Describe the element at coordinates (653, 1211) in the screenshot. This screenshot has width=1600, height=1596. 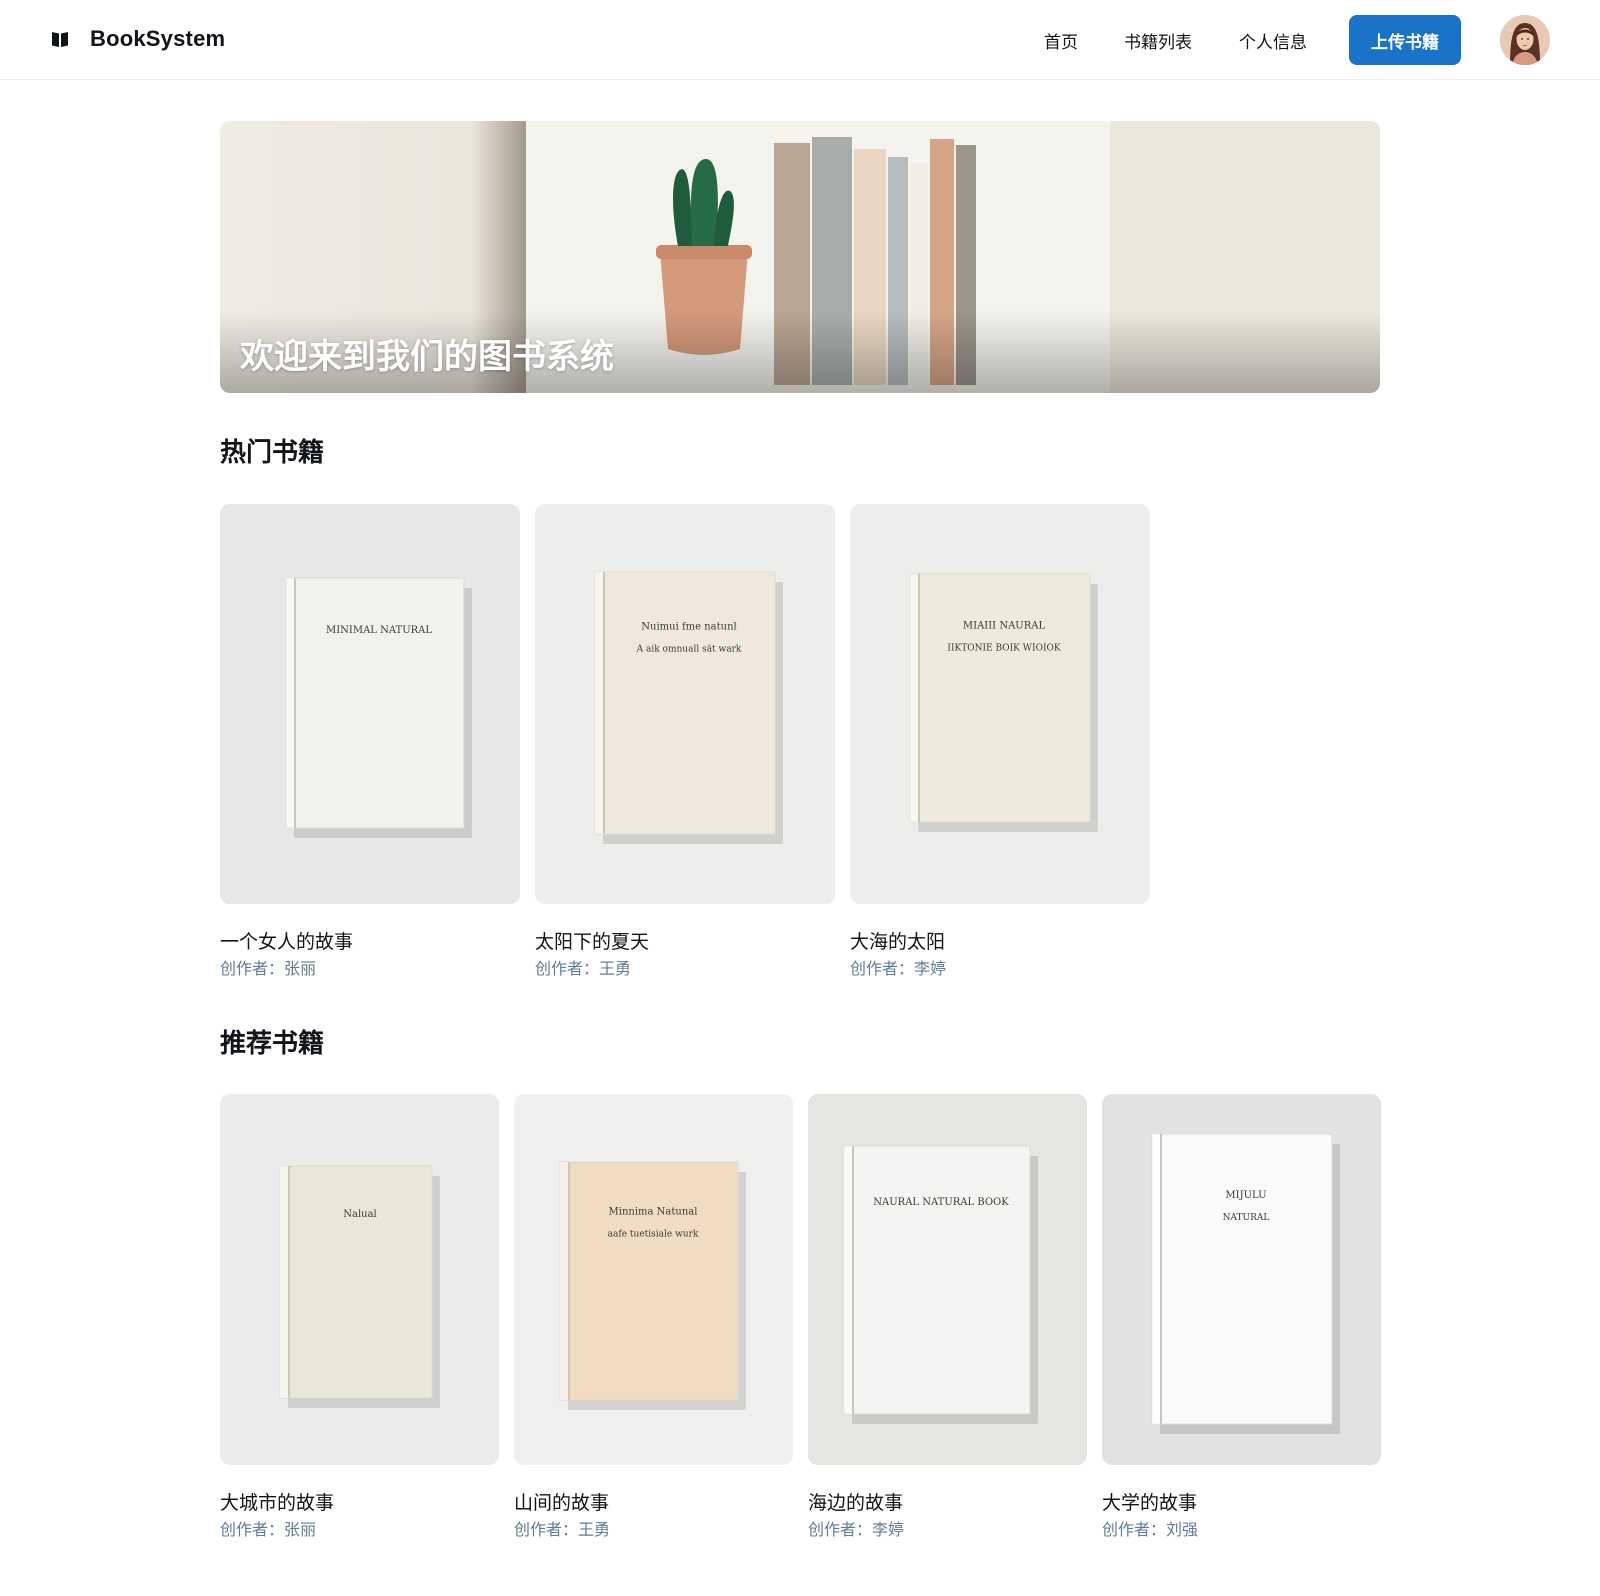
I see `cover-text: Minnima Natunal` at that location.